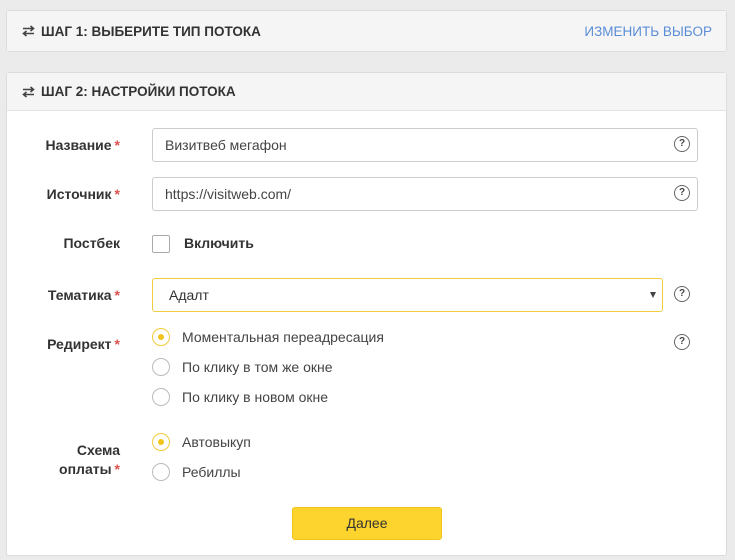 Image resolution: width=735 pixels, height=560 pixels. Describe the element at coordinates (682, 294) in the screenshot. I see `topic-help-icon: ?` at that location.